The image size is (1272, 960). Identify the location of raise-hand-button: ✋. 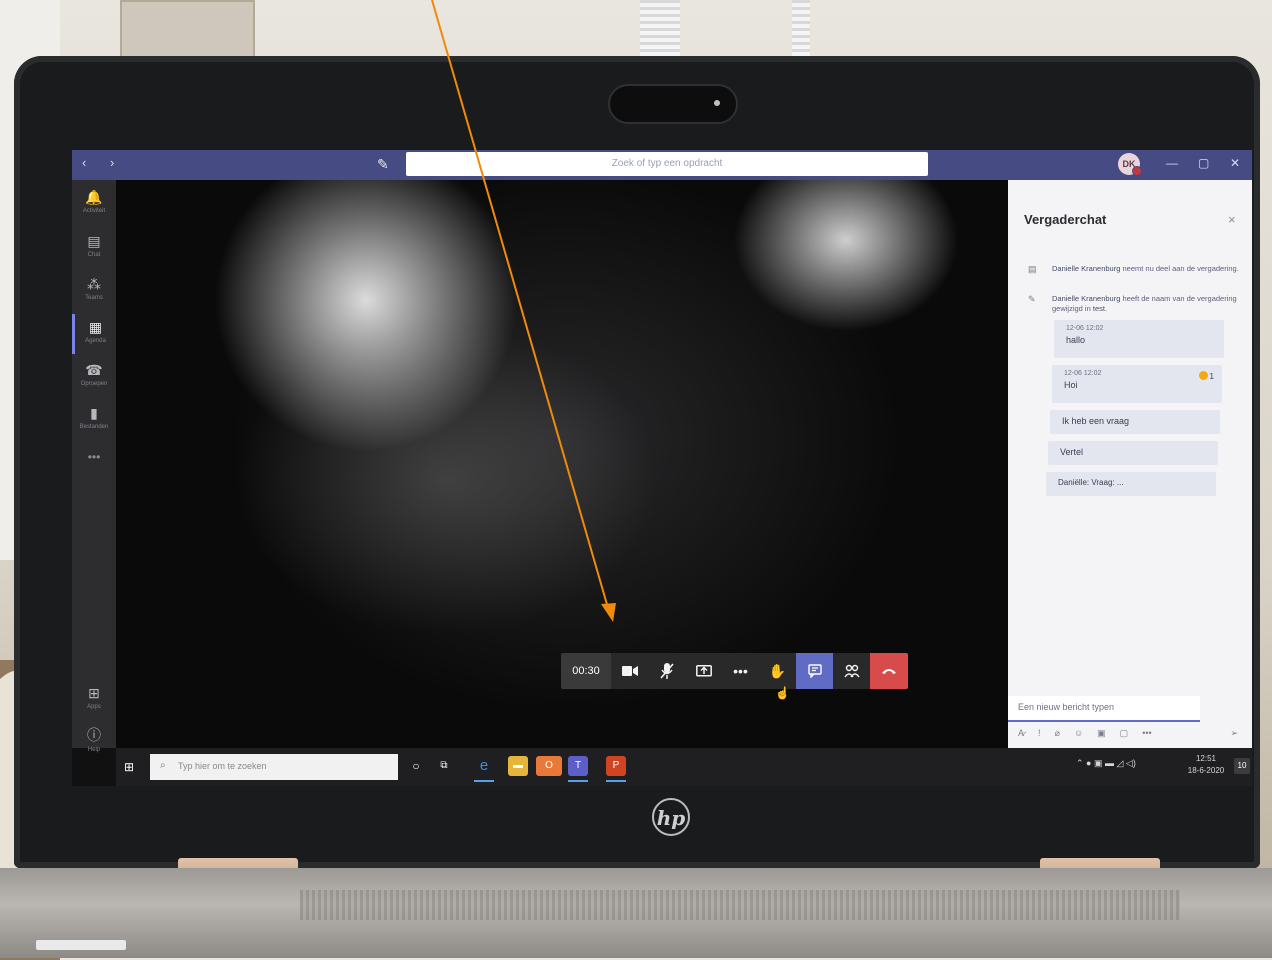
(777, 671).